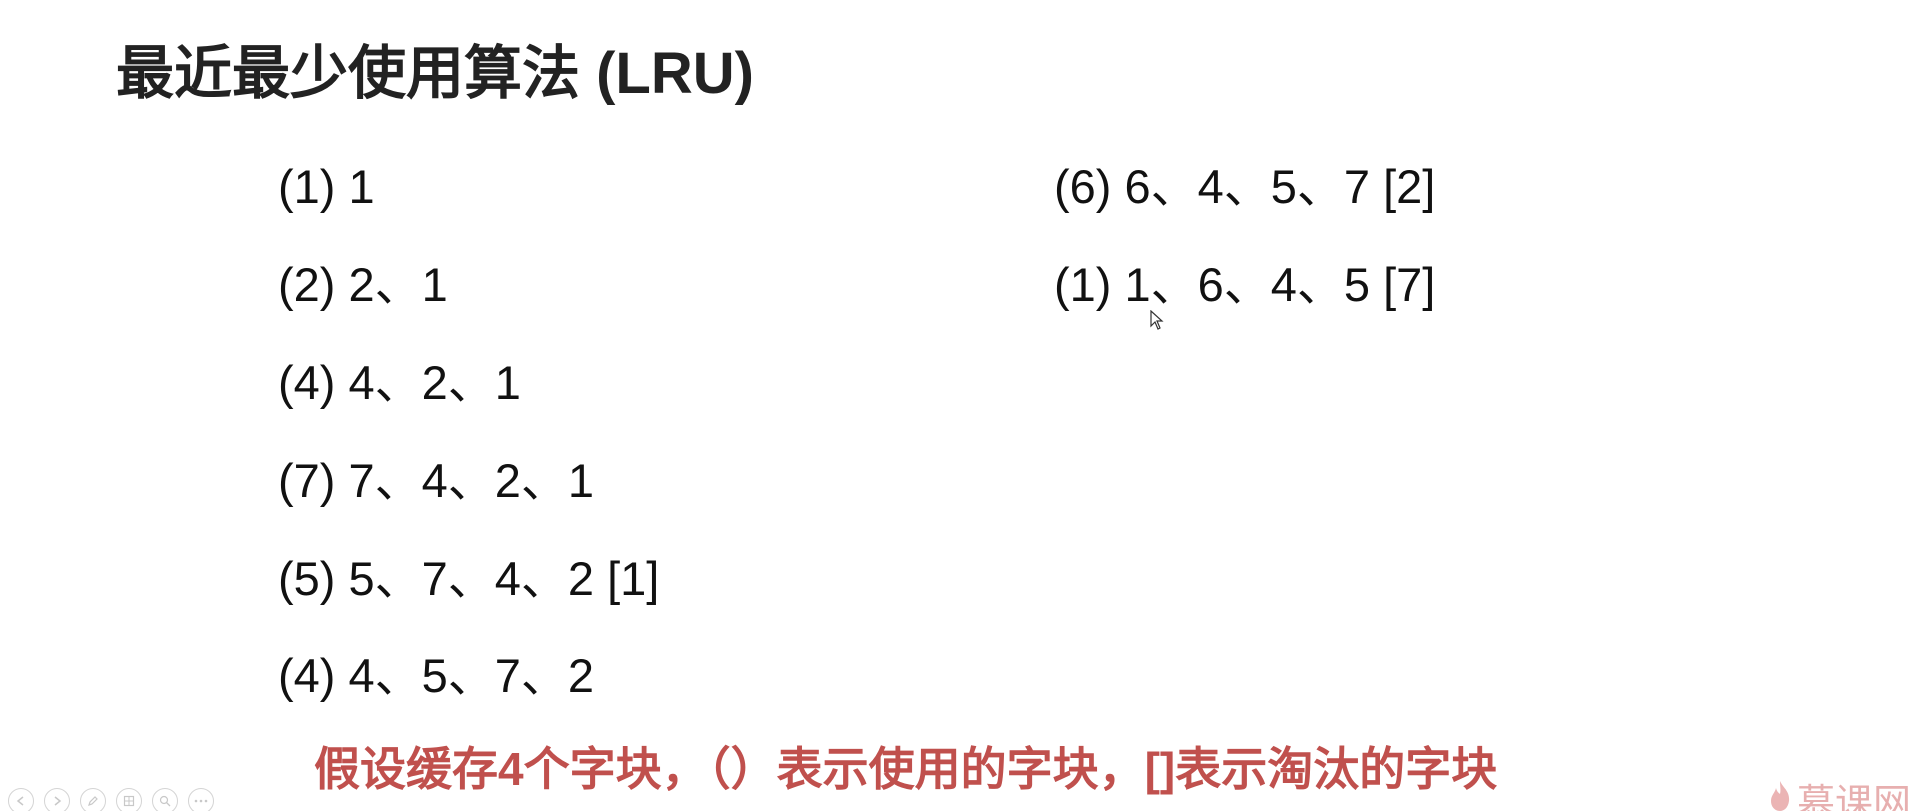 The image size is (1919, 811). I want to click on step-row-left-4: (7) 7、4、2、1, so click(436, 480).